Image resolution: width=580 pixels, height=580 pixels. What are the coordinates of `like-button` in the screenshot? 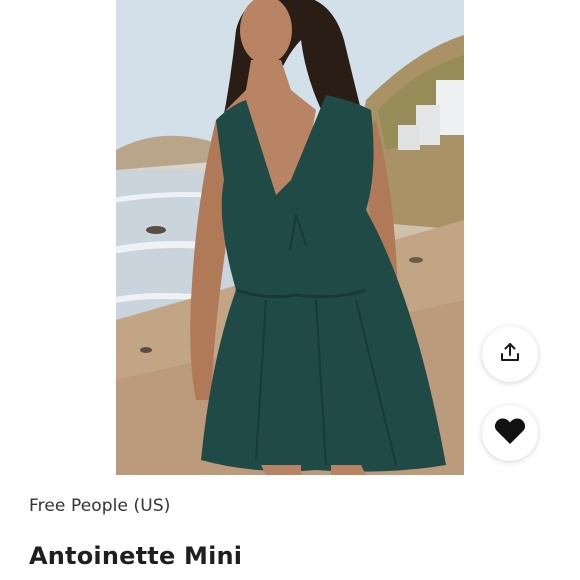 It's located at (510, 433).